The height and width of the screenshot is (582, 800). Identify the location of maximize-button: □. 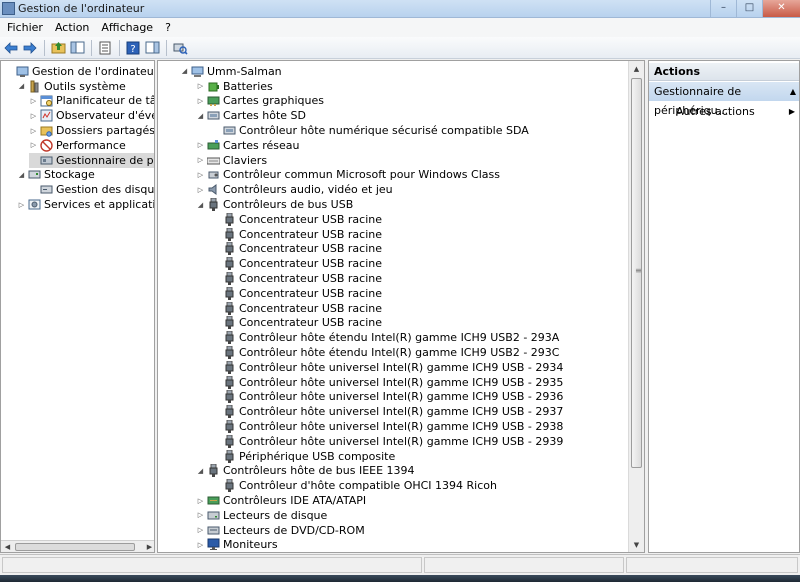
(749, 8).